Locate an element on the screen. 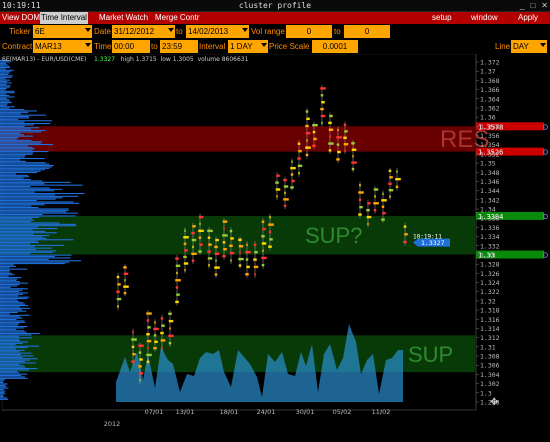 Image resolution: width=550 pixels, height=442 pixels. menu-window: window is located at coordinates (484, 18).